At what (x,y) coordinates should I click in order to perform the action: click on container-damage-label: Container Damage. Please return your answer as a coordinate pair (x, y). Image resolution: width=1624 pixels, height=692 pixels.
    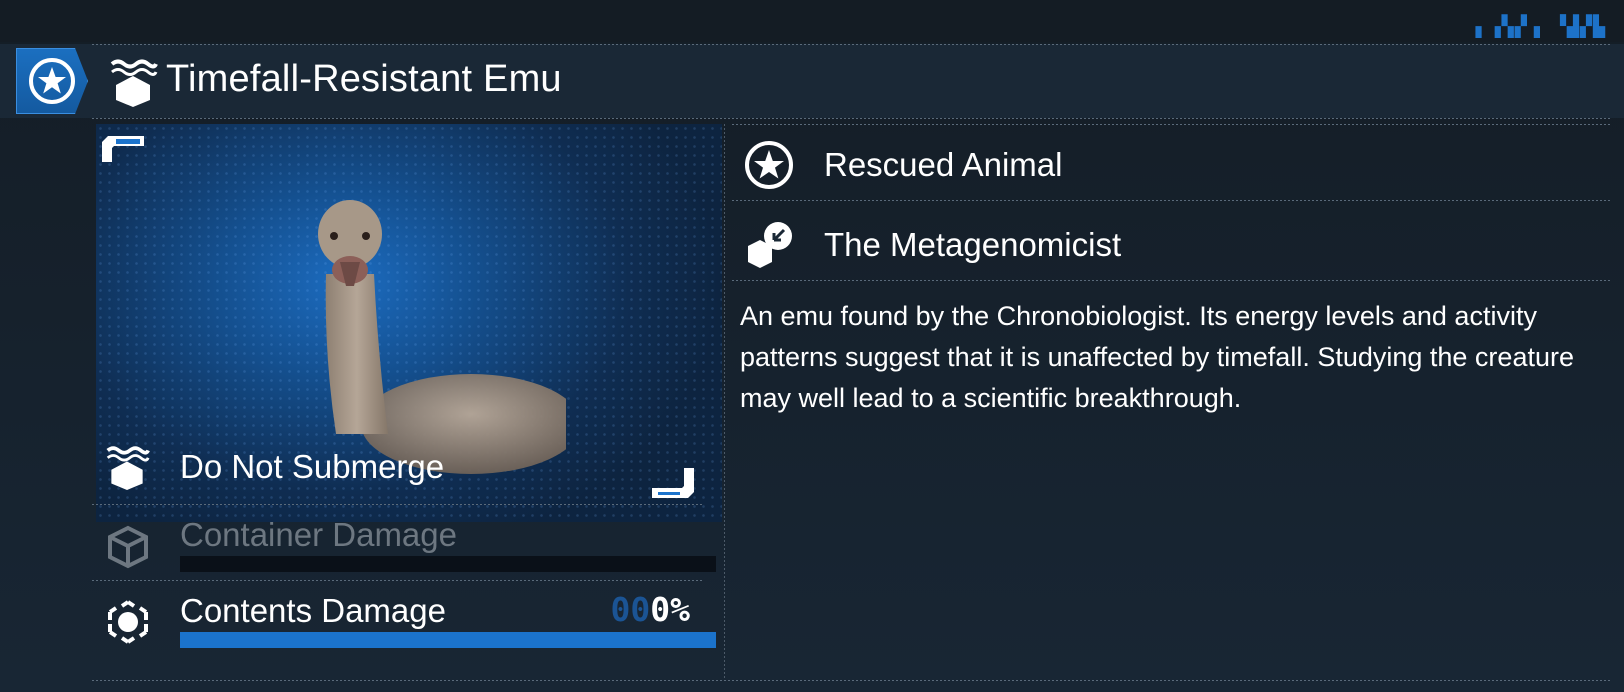
    Looking at the image, I should click on (318, 534).